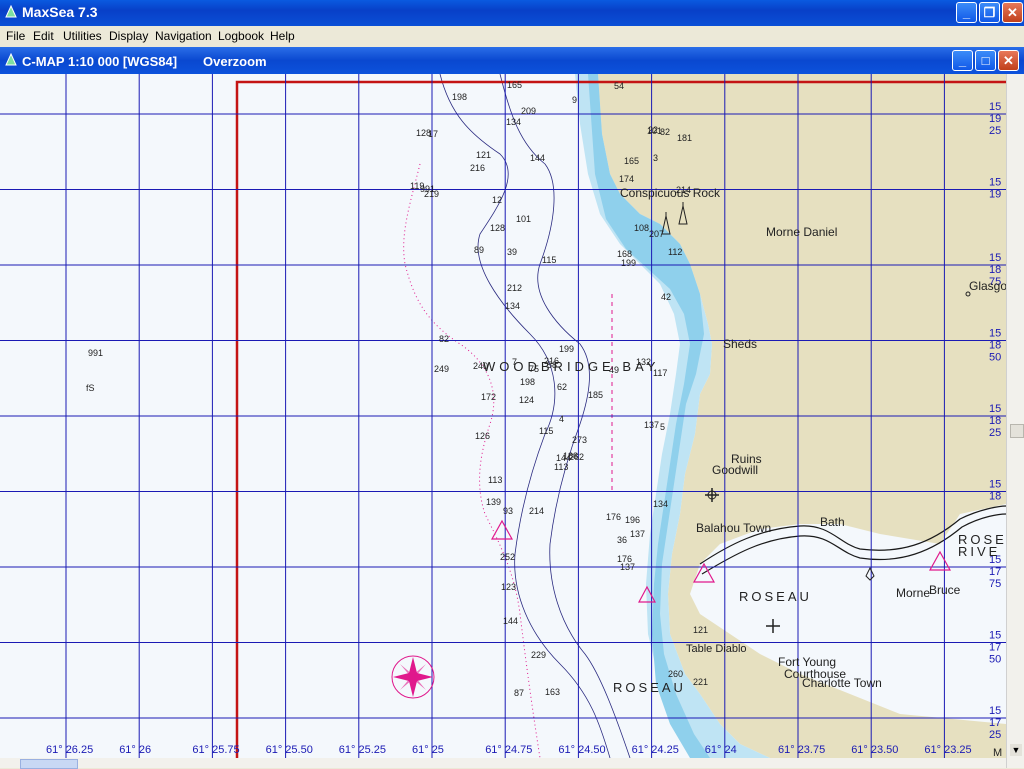 The width and height of the screenshot is (1024, 769). Describe the element at coordinates (995, 119) in the screenshot. I see `latitude-label: 19` at that location.